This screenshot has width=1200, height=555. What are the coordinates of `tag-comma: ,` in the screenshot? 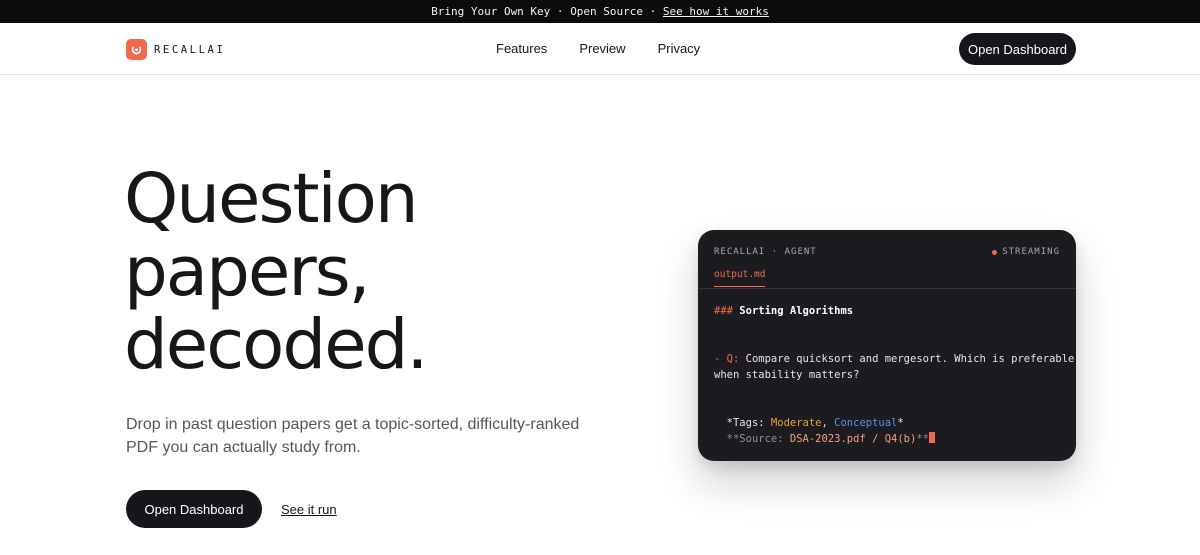 It's located at (824, 423).